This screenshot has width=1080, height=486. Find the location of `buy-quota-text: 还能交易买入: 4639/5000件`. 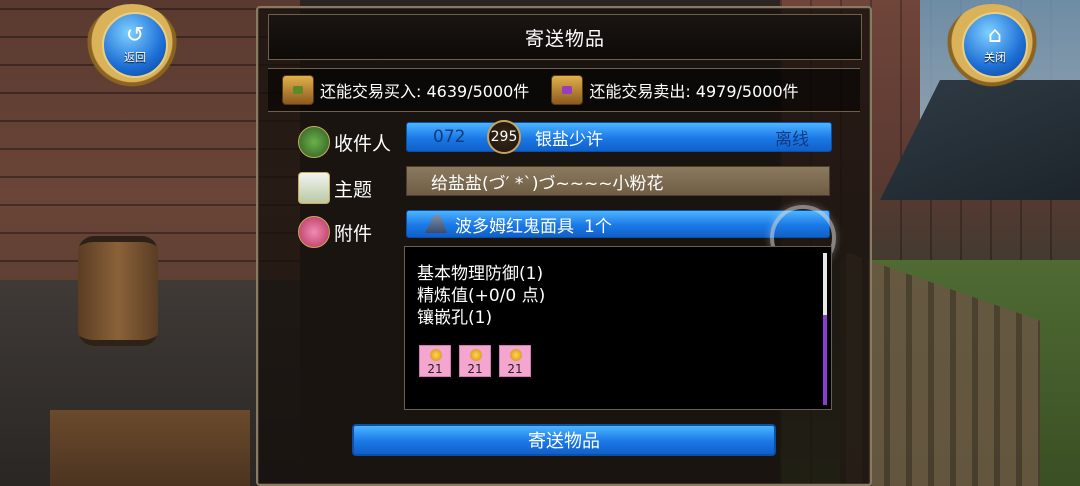

buy-quota-text: 还能交易买入: 4639/5000件 is located at coordinates (425, 91).